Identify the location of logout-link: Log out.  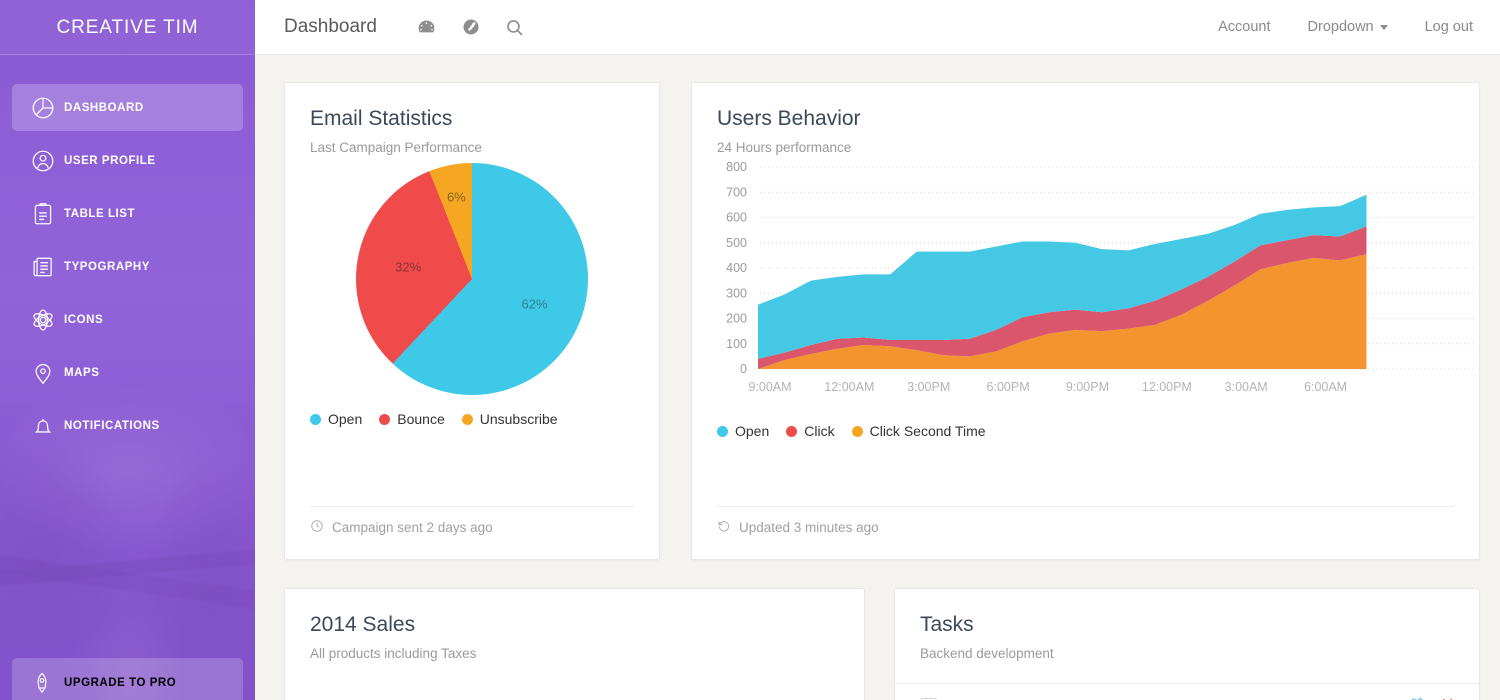
(1449, 27).